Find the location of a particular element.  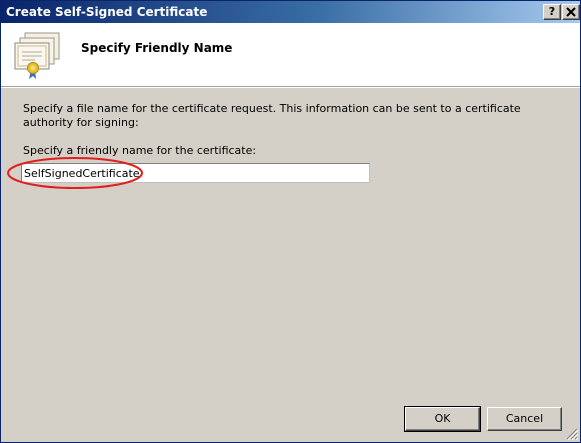

page-title: Specify Friendly Name is located at coordinates (157, 48).